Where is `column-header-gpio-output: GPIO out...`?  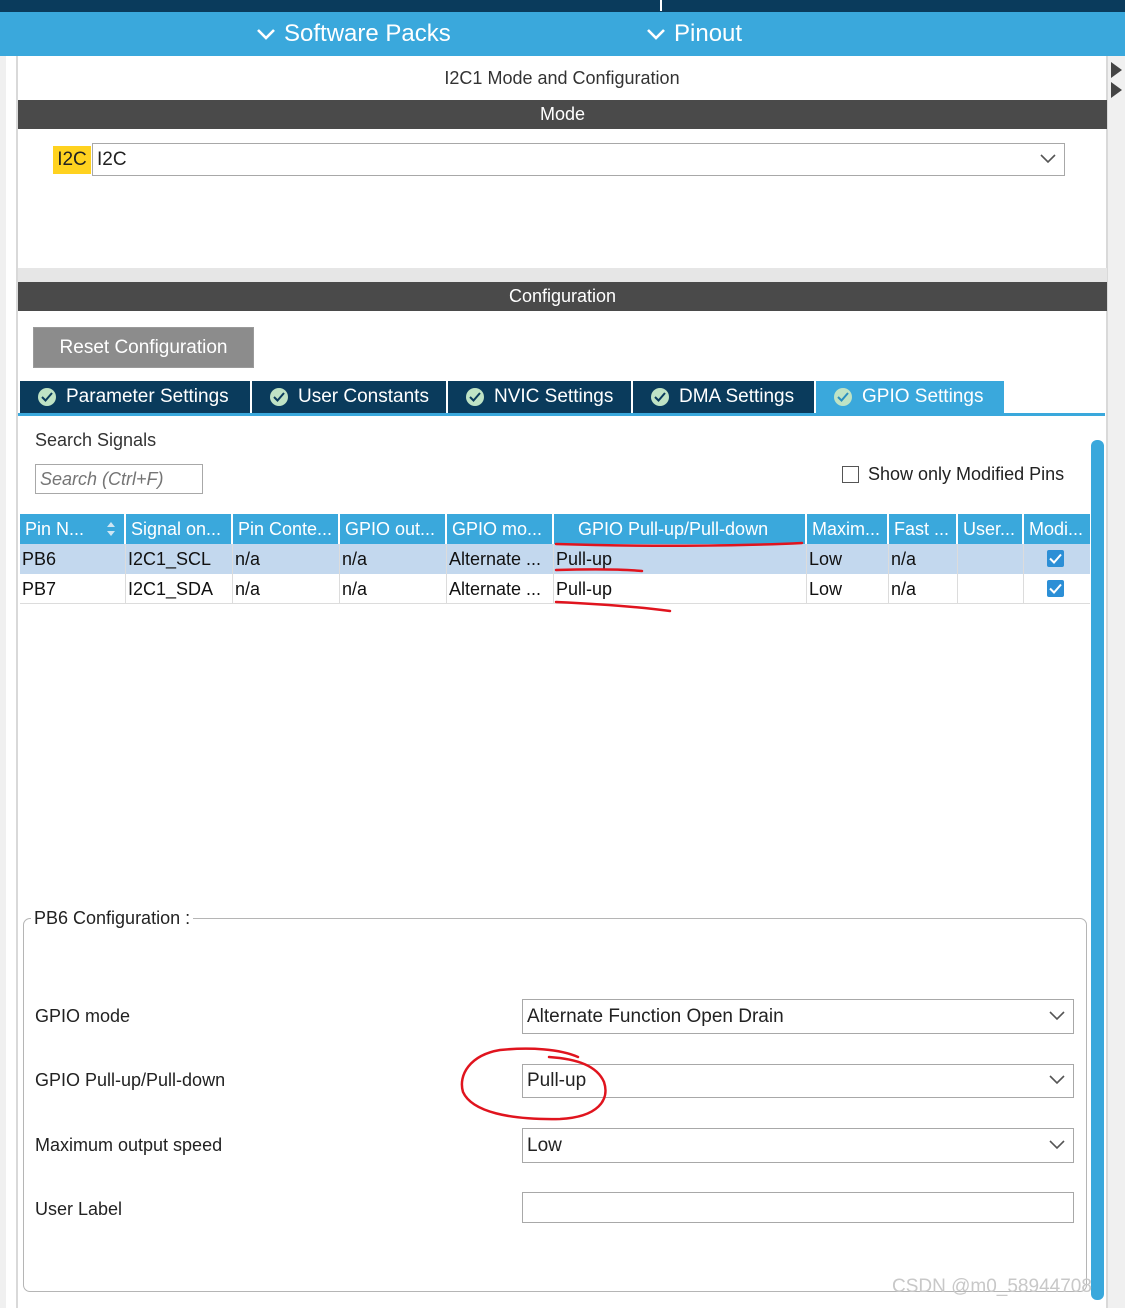 column-header-gpio-output: GPIO out... is located at coordinates (393, 529).